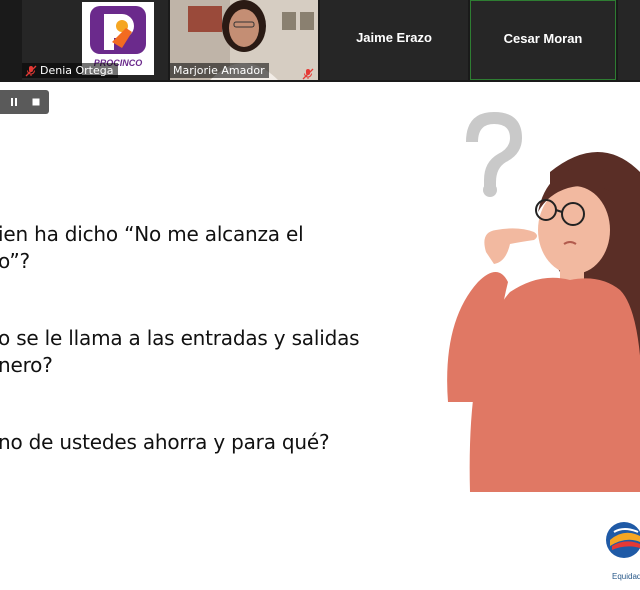 The image size is (640, 590). Describe the element at coordinates (494, 154) in the screenshot. I see `question-mark-icon` at that location.